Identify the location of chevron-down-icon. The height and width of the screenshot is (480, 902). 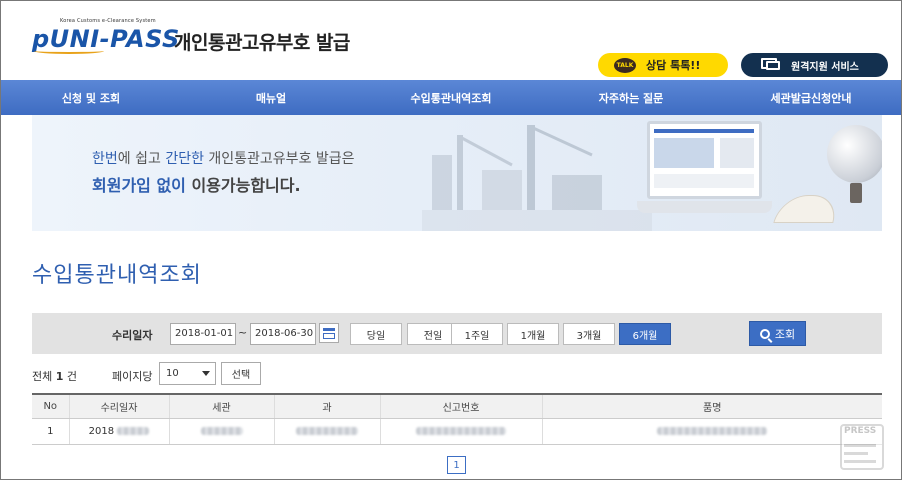
(206, 373).